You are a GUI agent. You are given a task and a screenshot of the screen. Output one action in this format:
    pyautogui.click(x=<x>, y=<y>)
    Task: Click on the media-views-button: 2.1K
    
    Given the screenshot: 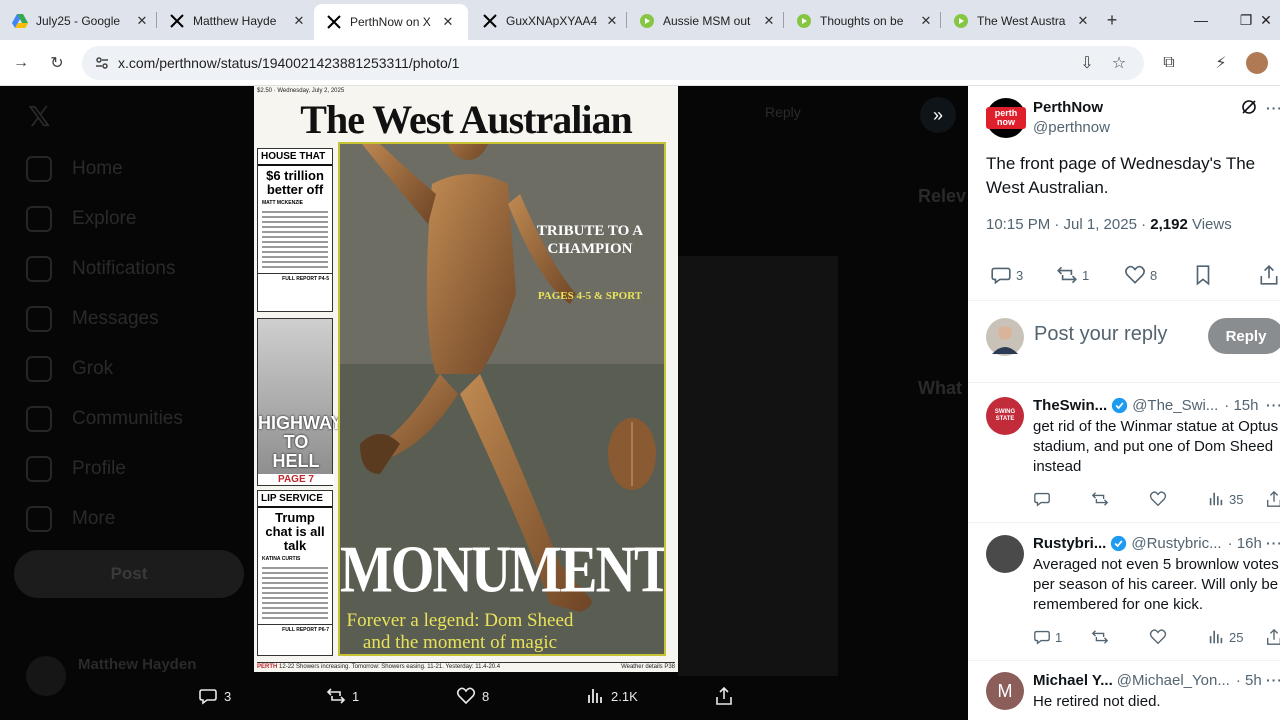 What is the action you would take?
    pyautogui.click(x=611, y=696)
    